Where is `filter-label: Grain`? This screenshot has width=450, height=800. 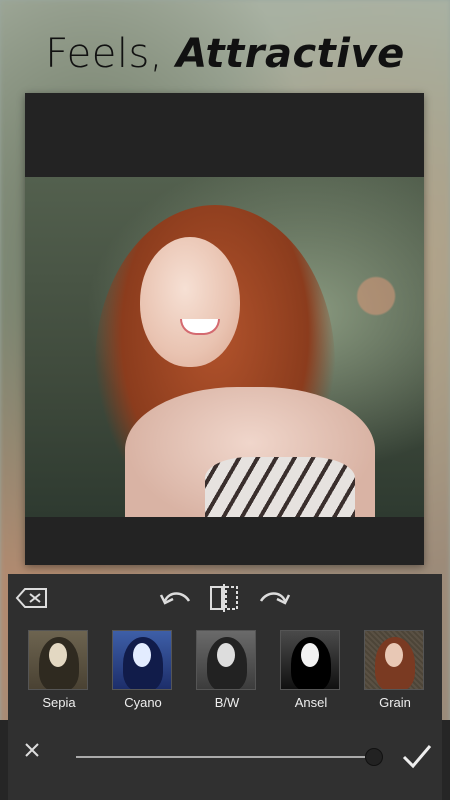 filter-label: Grain is located at coordinates (395, 702).